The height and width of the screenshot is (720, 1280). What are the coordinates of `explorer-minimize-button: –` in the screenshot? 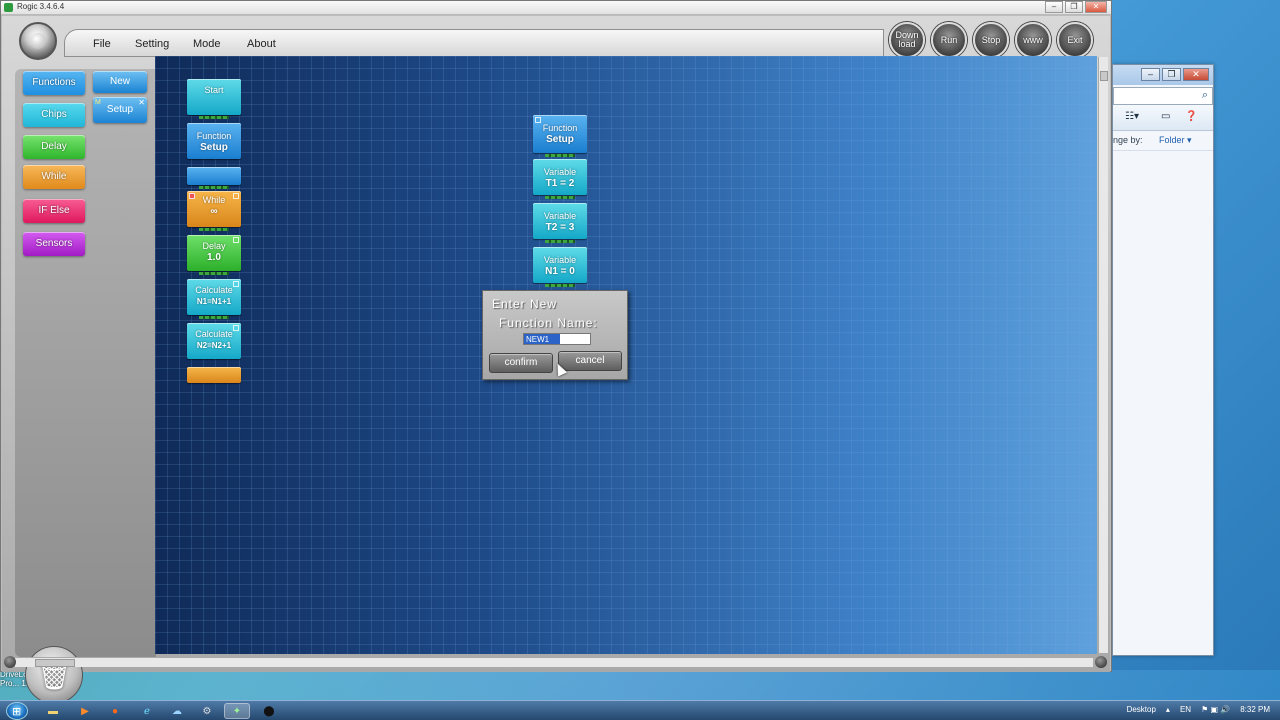 It's located at (1150, 74).